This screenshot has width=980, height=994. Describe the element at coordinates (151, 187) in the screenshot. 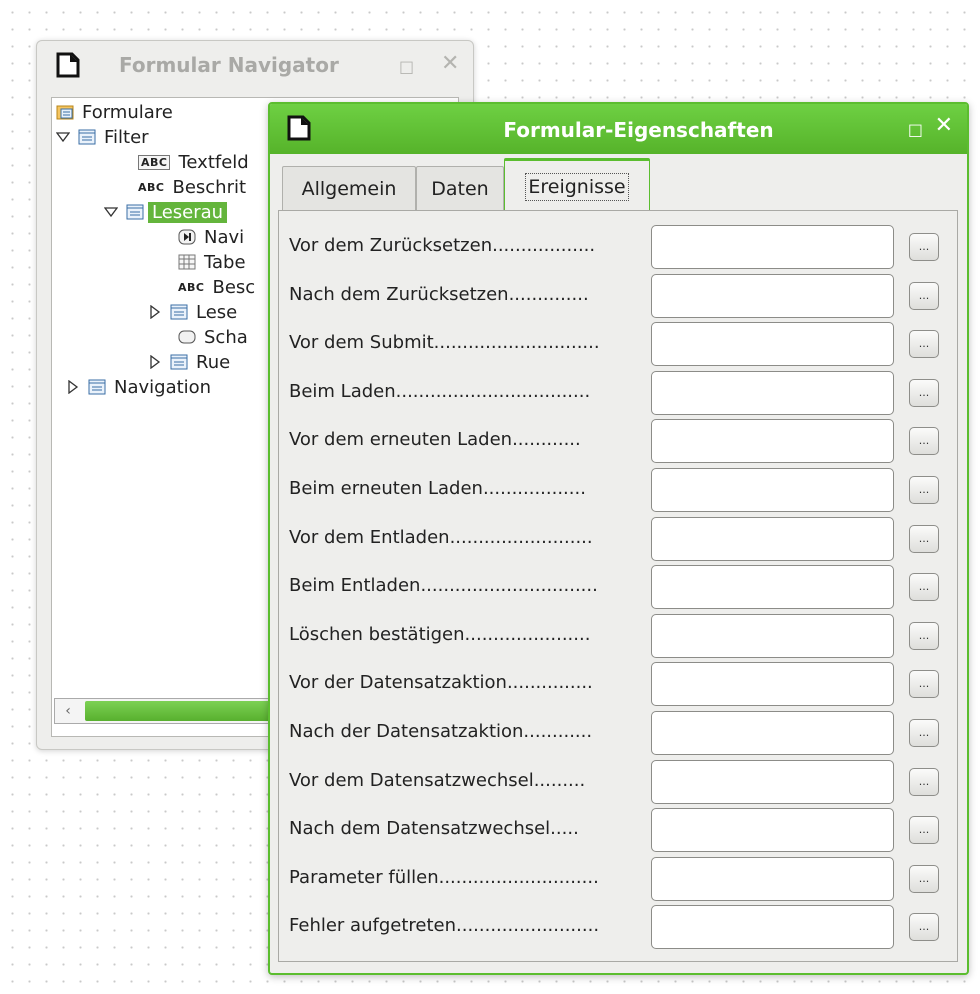

I see `label-field-icon: ABC` at that location.